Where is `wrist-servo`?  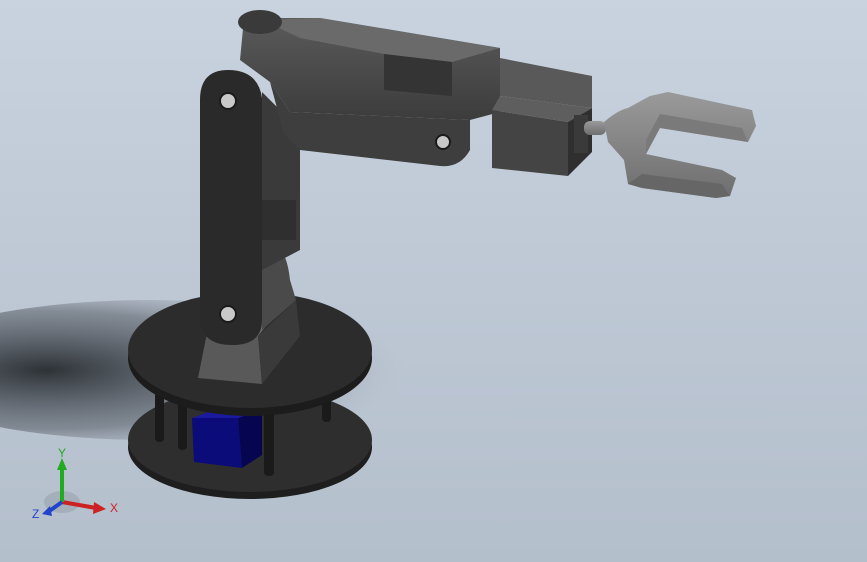 wrist-servo is located at coordinates (542, 117).